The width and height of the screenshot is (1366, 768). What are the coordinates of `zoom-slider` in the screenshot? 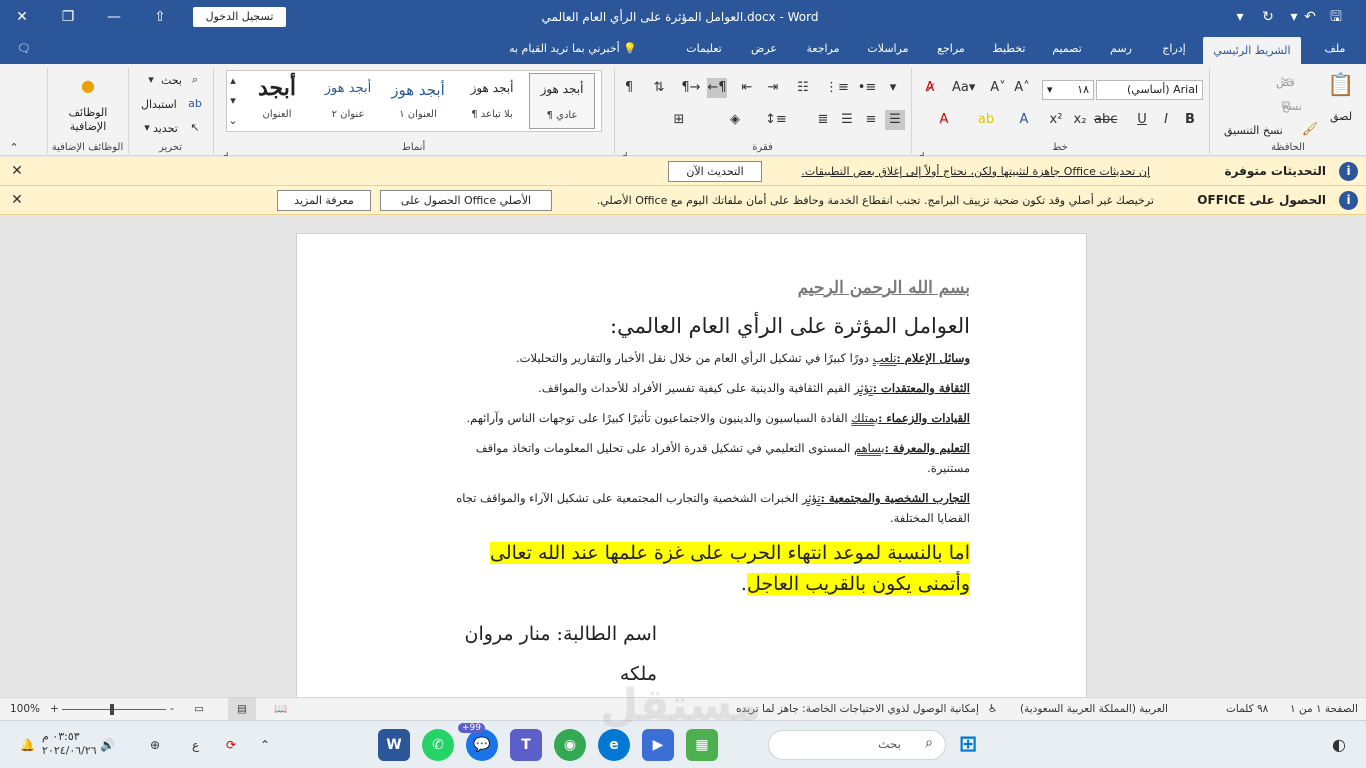 It's located at (114, 709).